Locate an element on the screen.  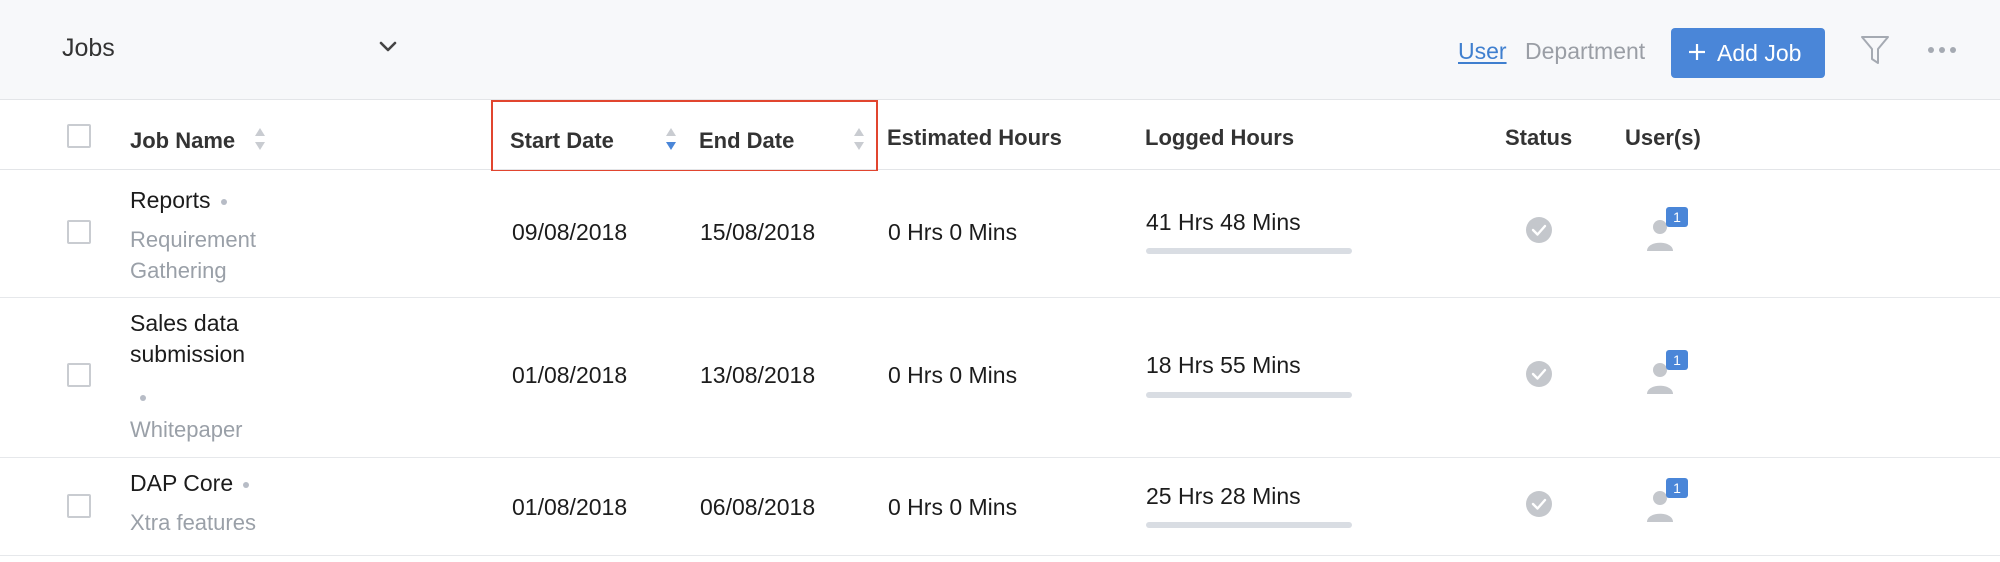
job-subtitle: Xtra features is located at coordinates (193, 522).